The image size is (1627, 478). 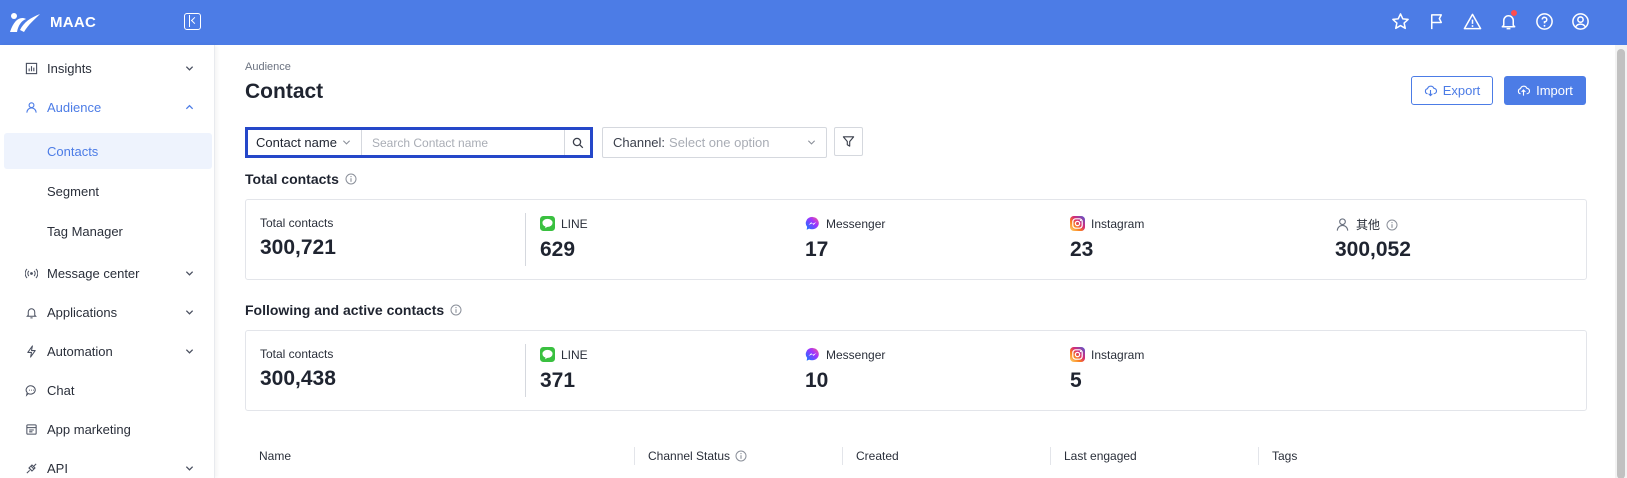 I want to click on notification-dot, so click(x=1514, y=13).